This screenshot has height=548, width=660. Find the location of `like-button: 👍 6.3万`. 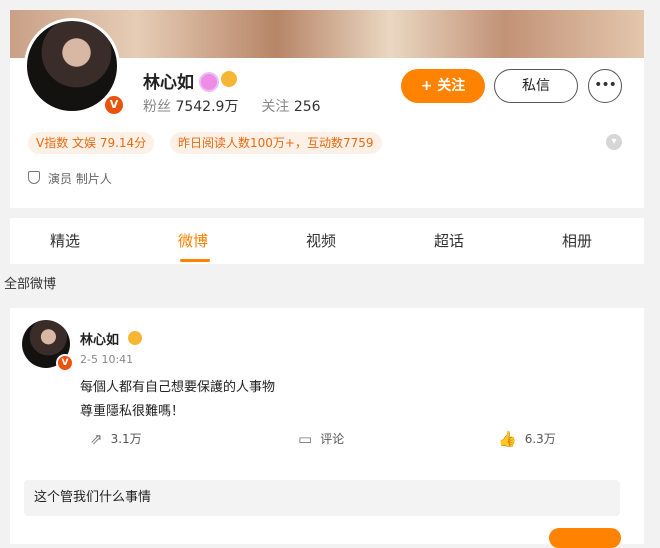

like-button: 👍 6.3万 is located at coordinates (527, 439).